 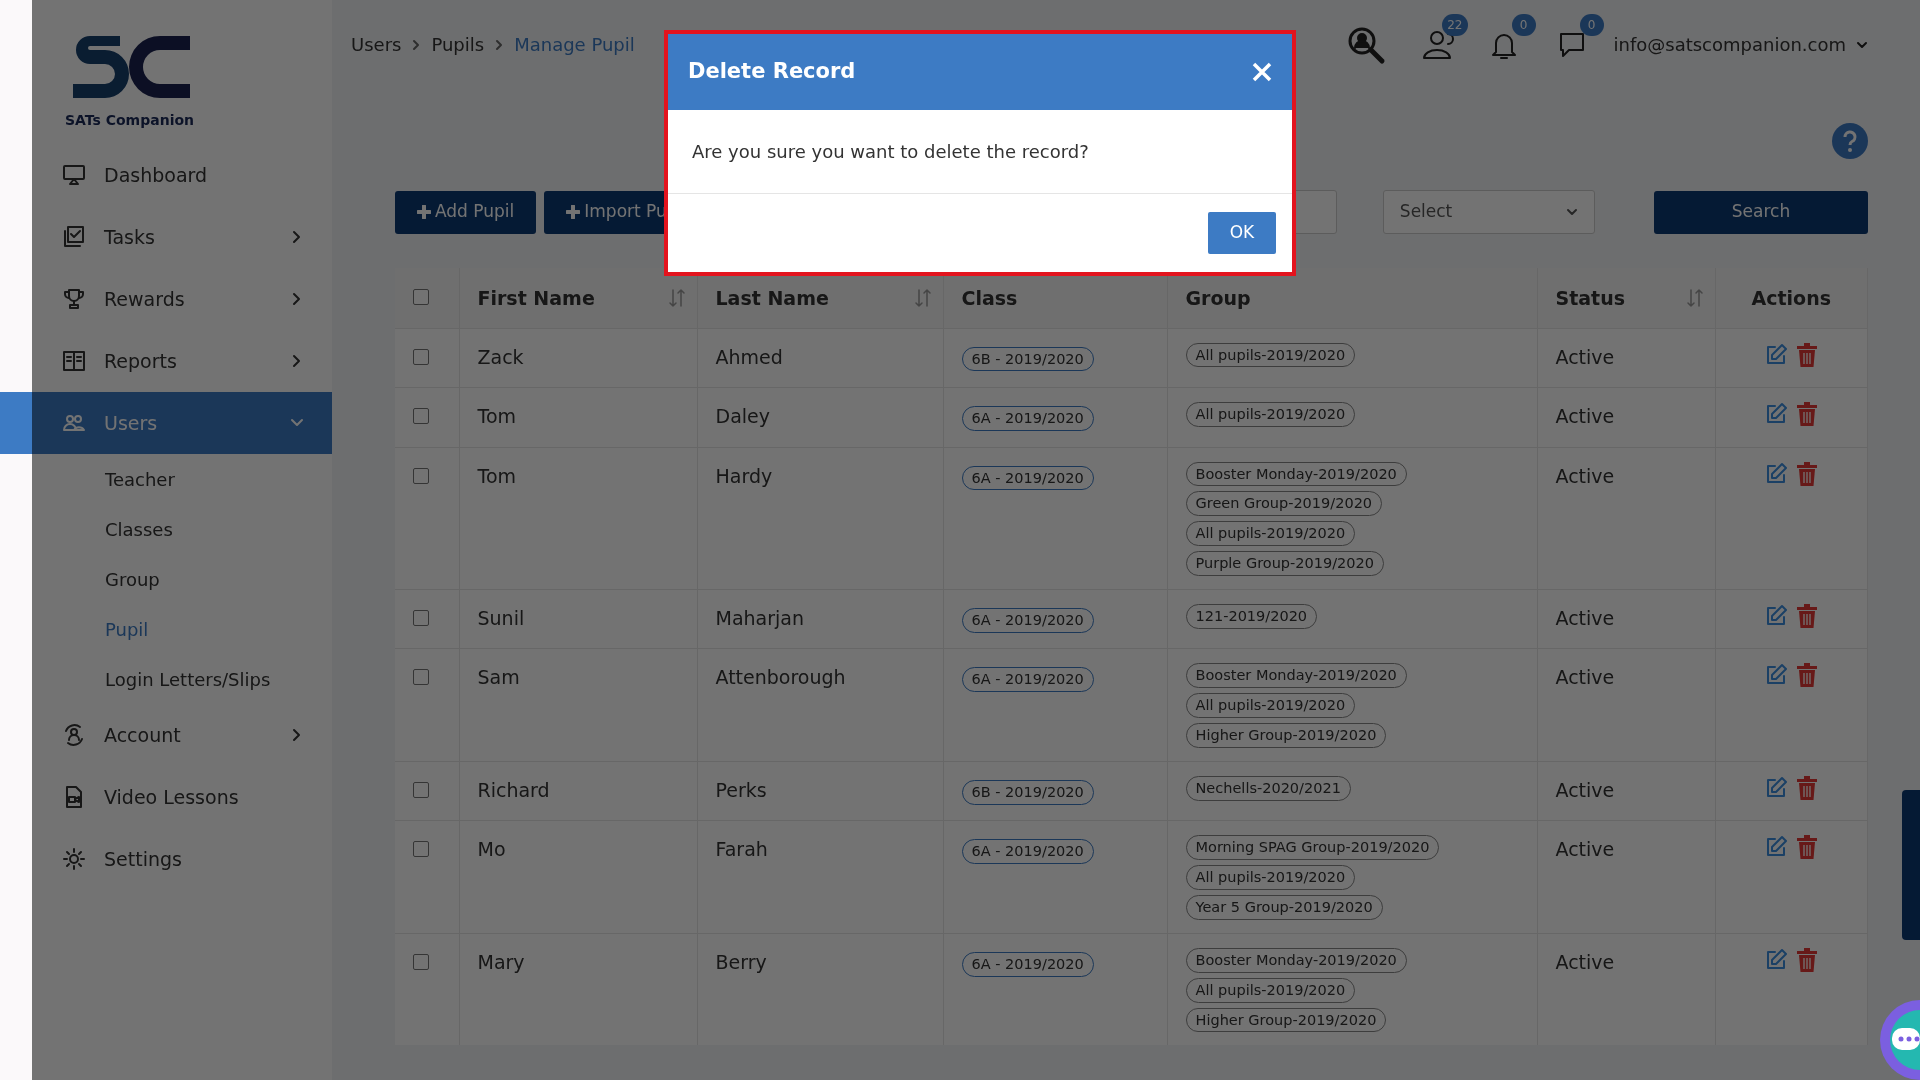 I want to click on sidebar-item: Settings, so click(x=182, y=859).